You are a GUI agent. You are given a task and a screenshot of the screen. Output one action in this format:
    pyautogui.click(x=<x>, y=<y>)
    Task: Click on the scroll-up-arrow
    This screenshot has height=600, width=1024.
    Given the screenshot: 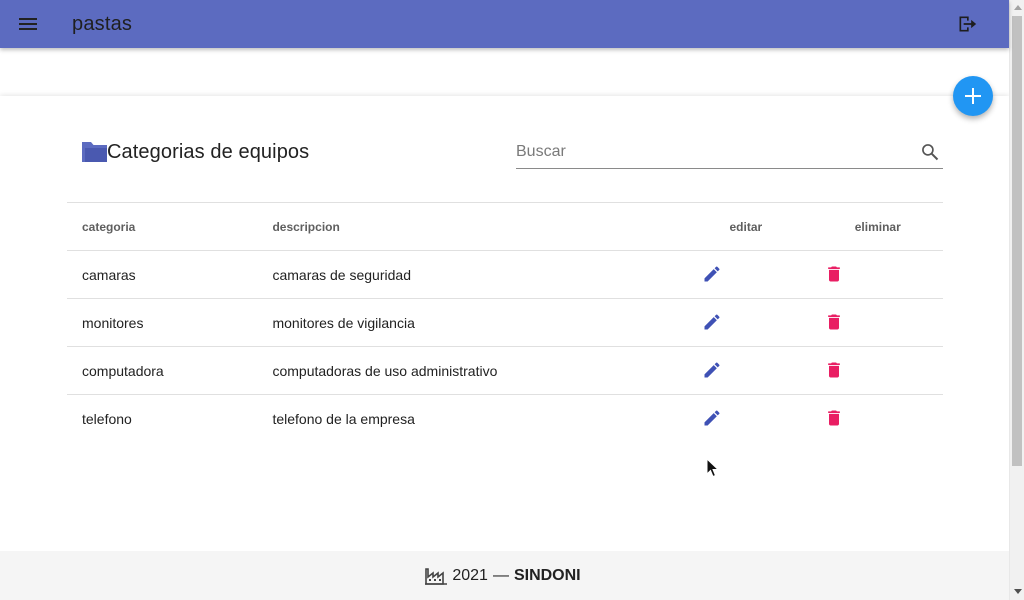 What is the action you would take?
    pyautogui.click(x=1017, y=7)
    